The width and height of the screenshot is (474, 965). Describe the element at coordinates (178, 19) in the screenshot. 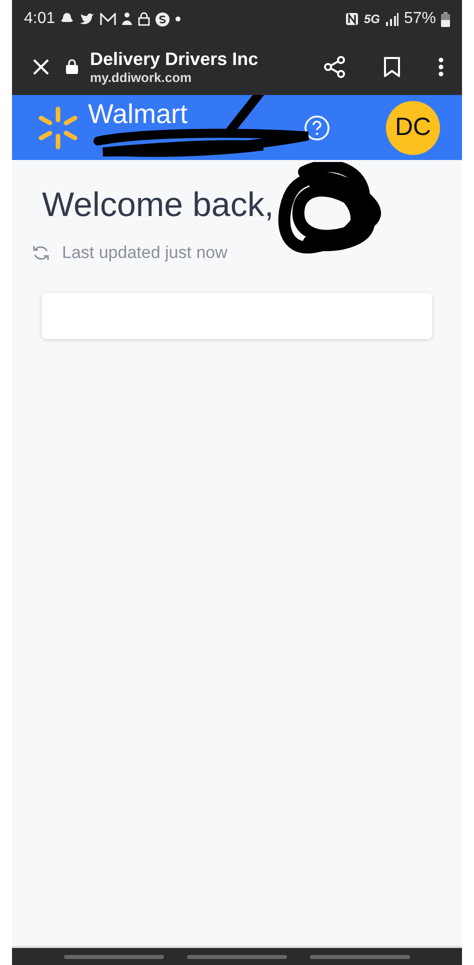

I see `dot-icon` at that location.